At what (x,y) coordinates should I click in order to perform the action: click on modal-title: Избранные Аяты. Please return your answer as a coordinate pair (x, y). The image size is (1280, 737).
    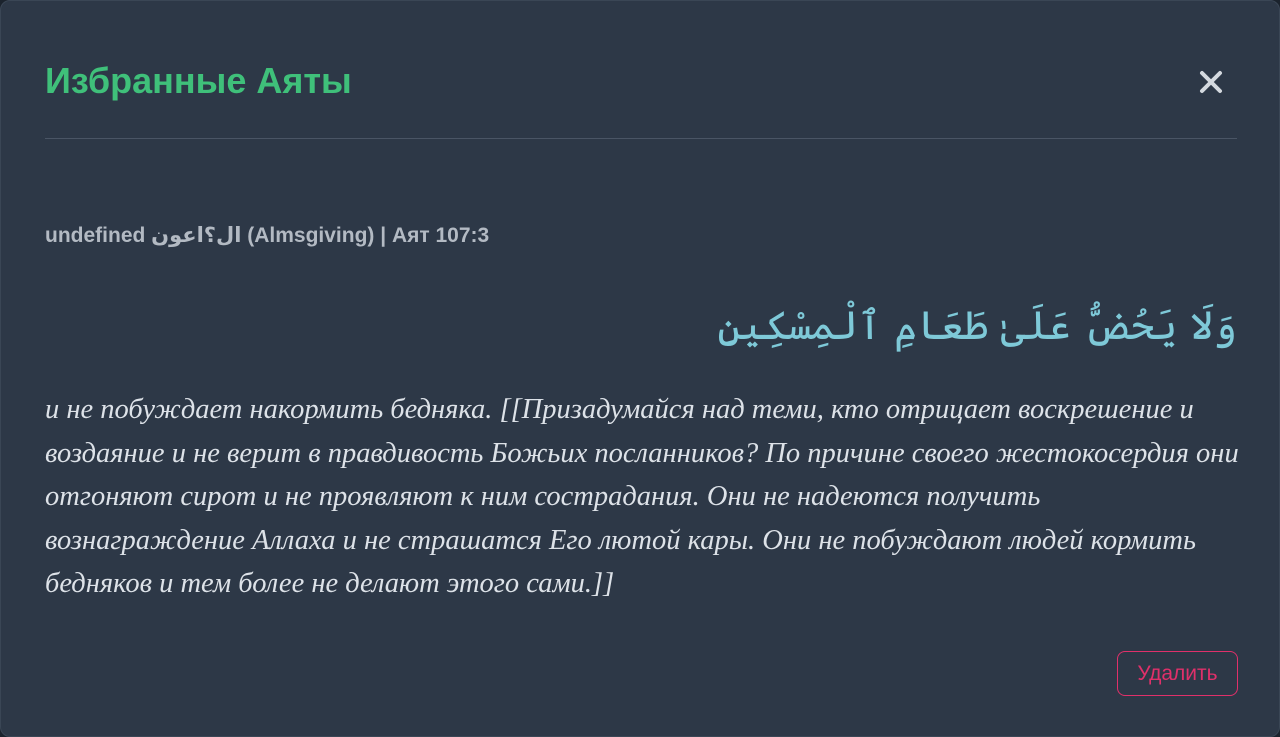
    Looking at the image, I should click on (198, 80).